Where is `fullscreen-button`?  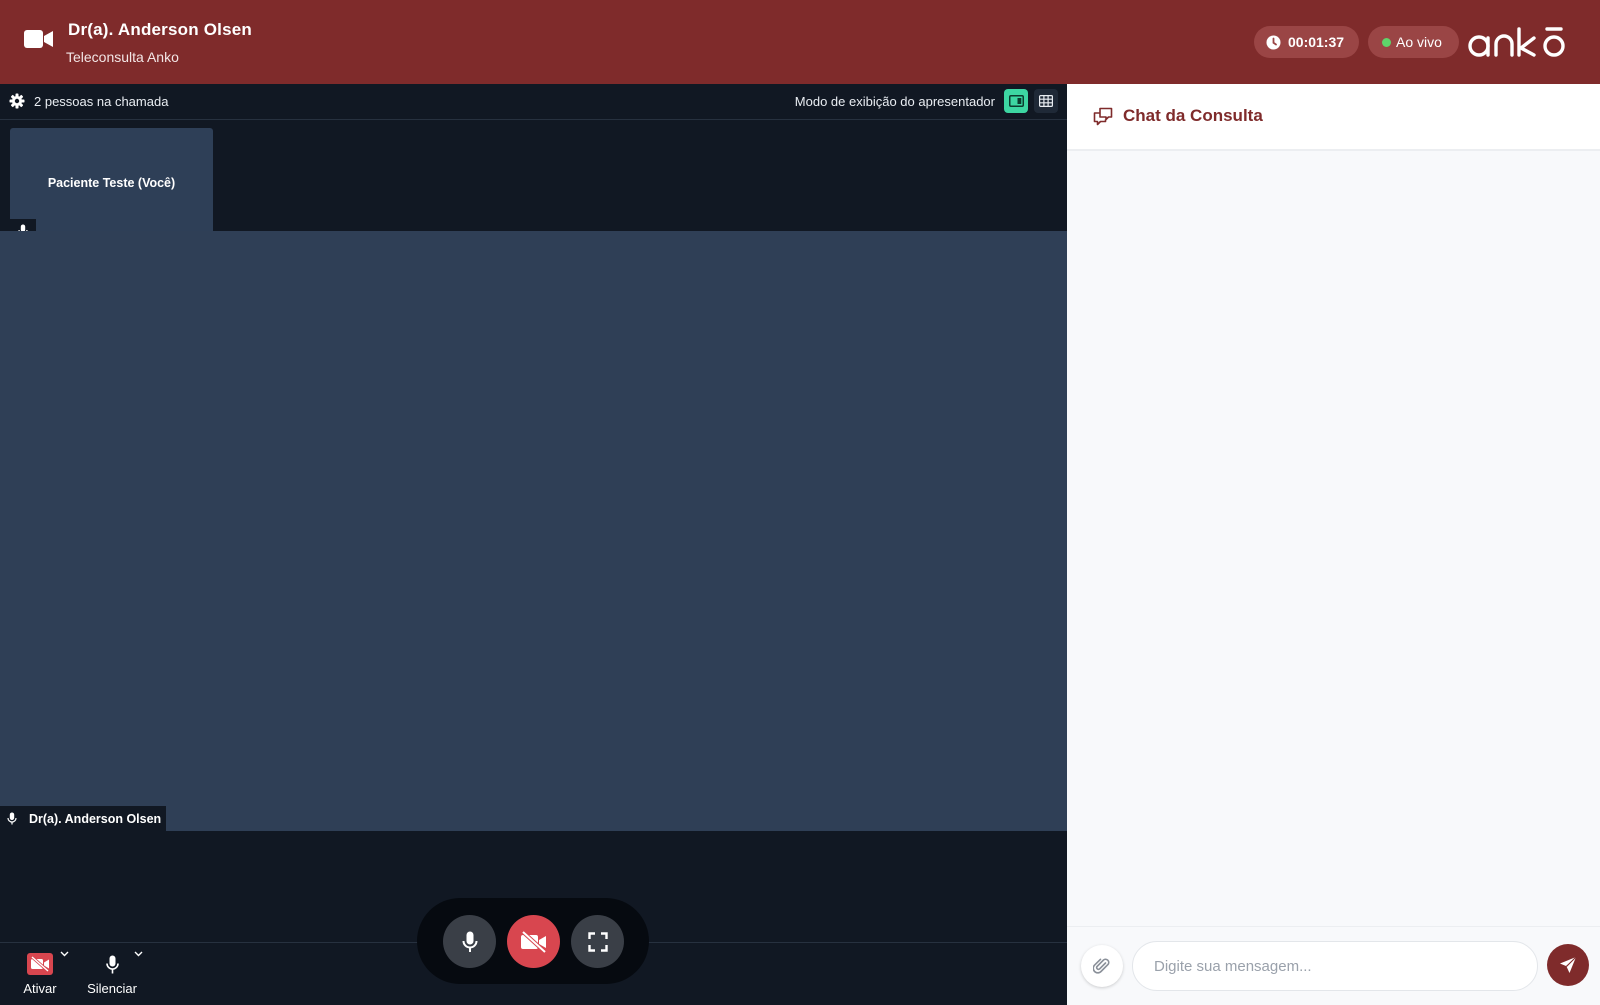 fullscreen-button is located at coordinates (597, 941).